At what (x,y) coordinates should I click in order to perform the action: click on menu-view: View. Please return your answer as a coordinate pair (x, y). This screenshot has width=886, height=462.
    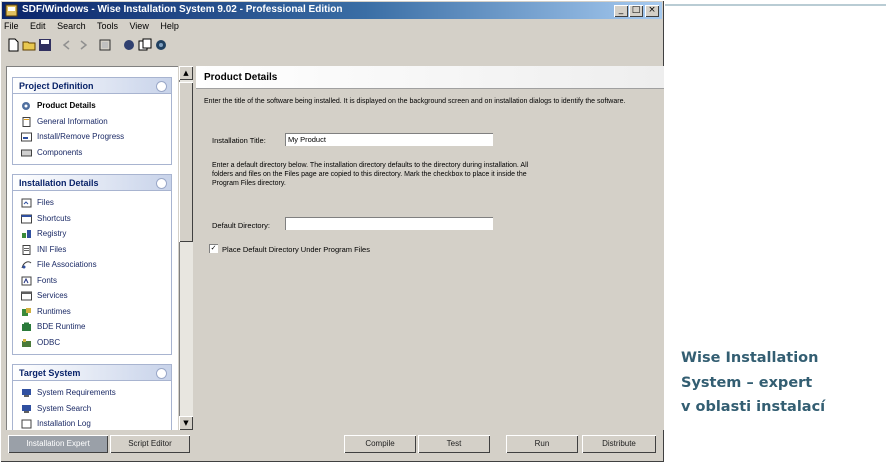
    Looking at the image, I should click on (138, 26).